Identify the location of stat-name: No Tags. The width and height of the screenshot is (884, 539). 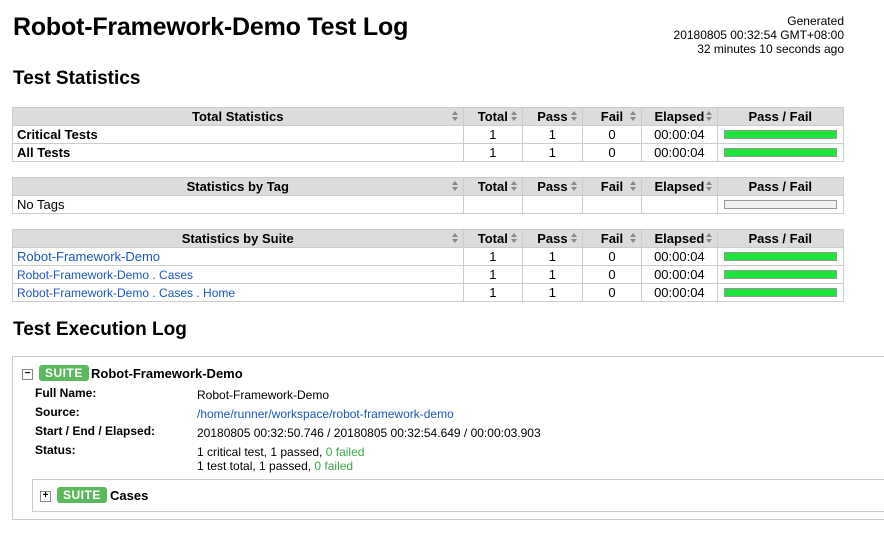
(238, 204).